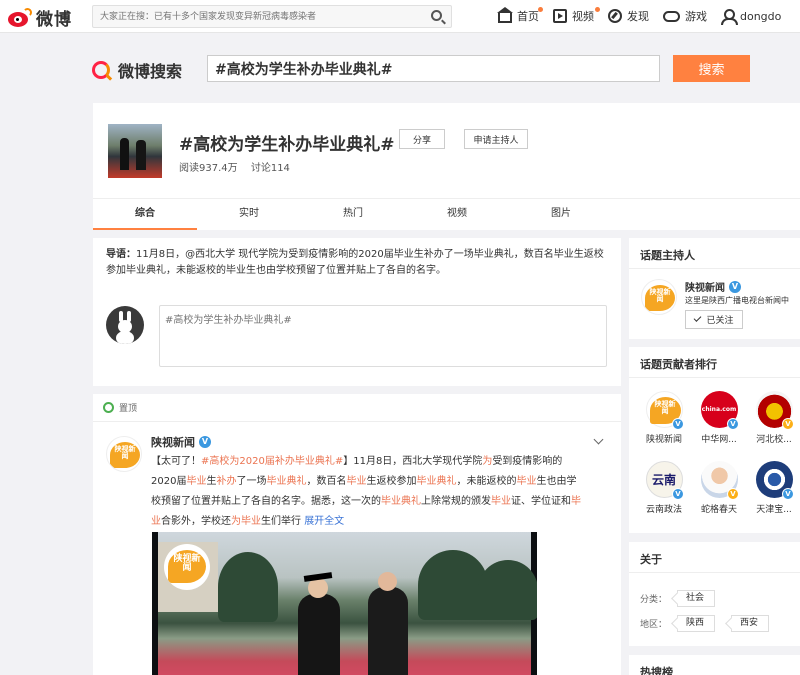 The width and height of the screenshot is (800, 675). What do you see at coordinates (239, 166) in the screenshot?
I see `topic-stats: 阅读937.4万 讨论114` at bounding box center [239, 166].